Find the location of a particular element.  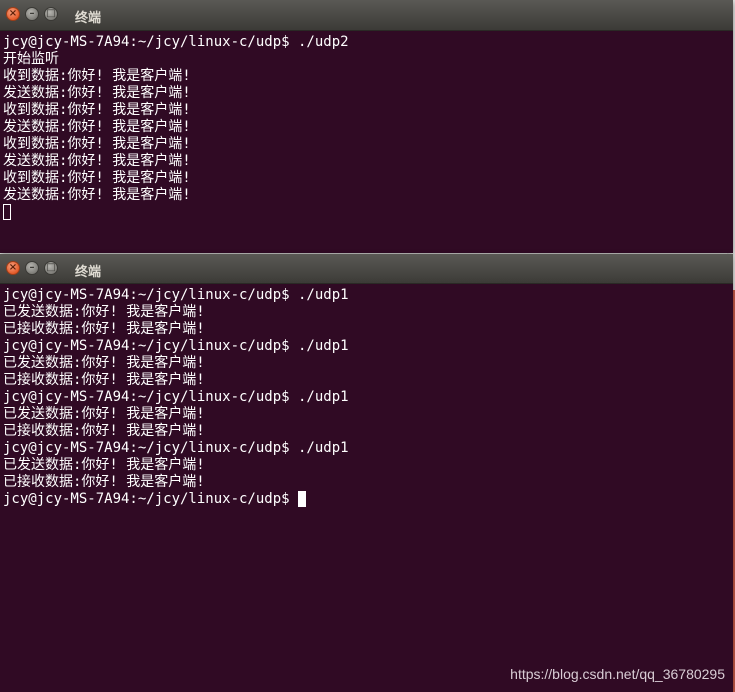

shell-prompt: jcy@jcy-MS-7A94:~/jcy/linux-c/udp$ is located at coordinates (151, 499).